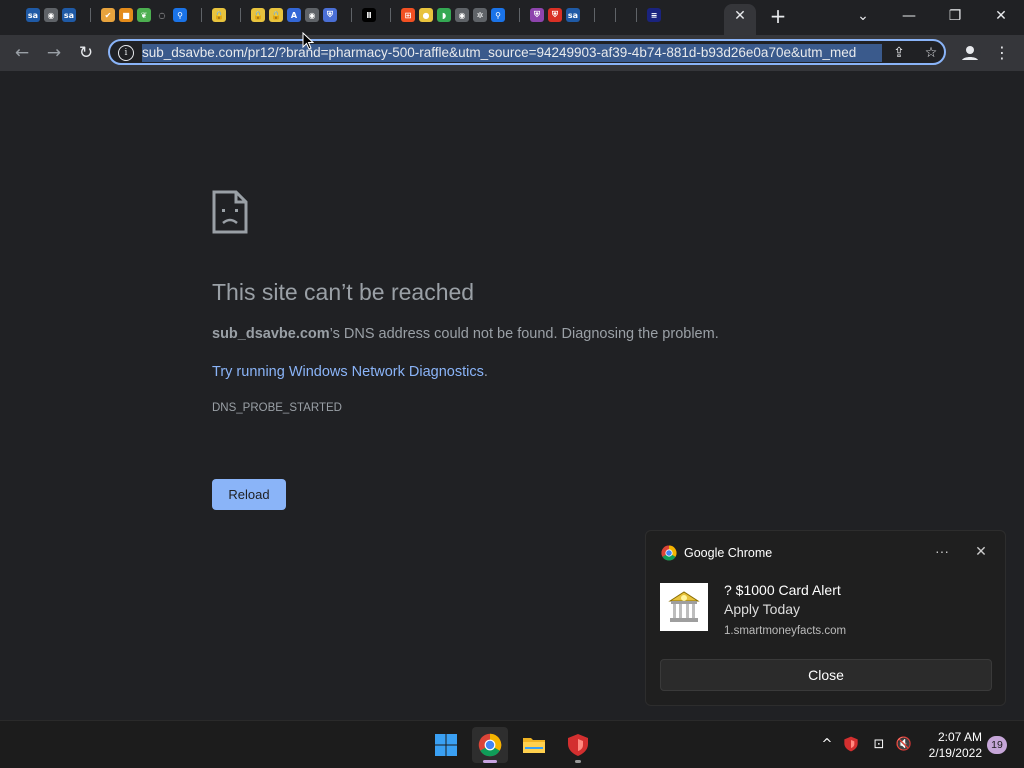 This screenshot has width=1024, height=768. Describe the element at coordinates (271, 334) in the screenshot. I see `error-domain: sub_dsavbe.com` at that location.